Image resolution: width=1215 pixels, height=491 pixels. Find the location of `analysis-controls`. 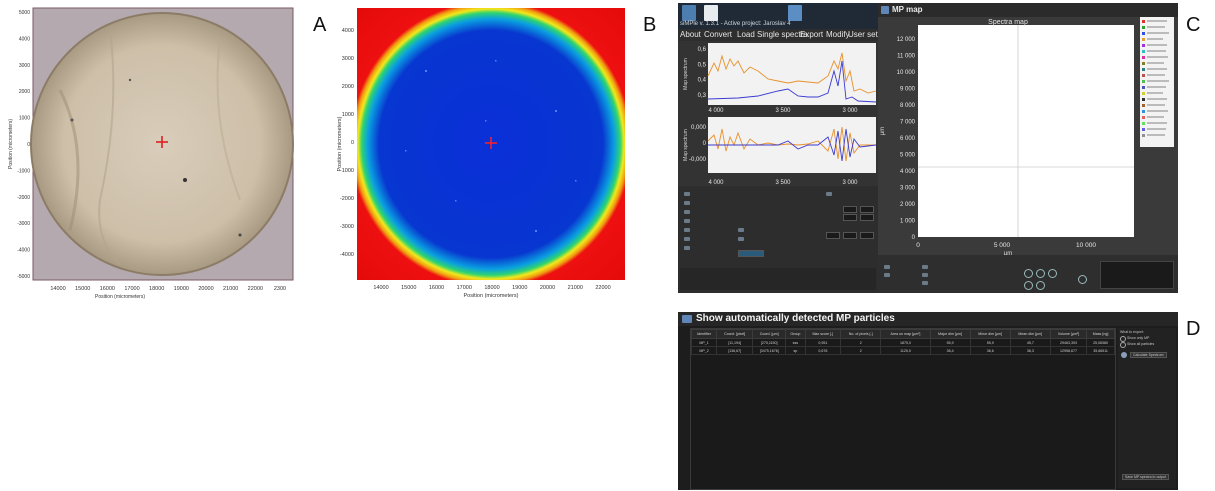

analysis-controls is located at coordinates (778, 239).